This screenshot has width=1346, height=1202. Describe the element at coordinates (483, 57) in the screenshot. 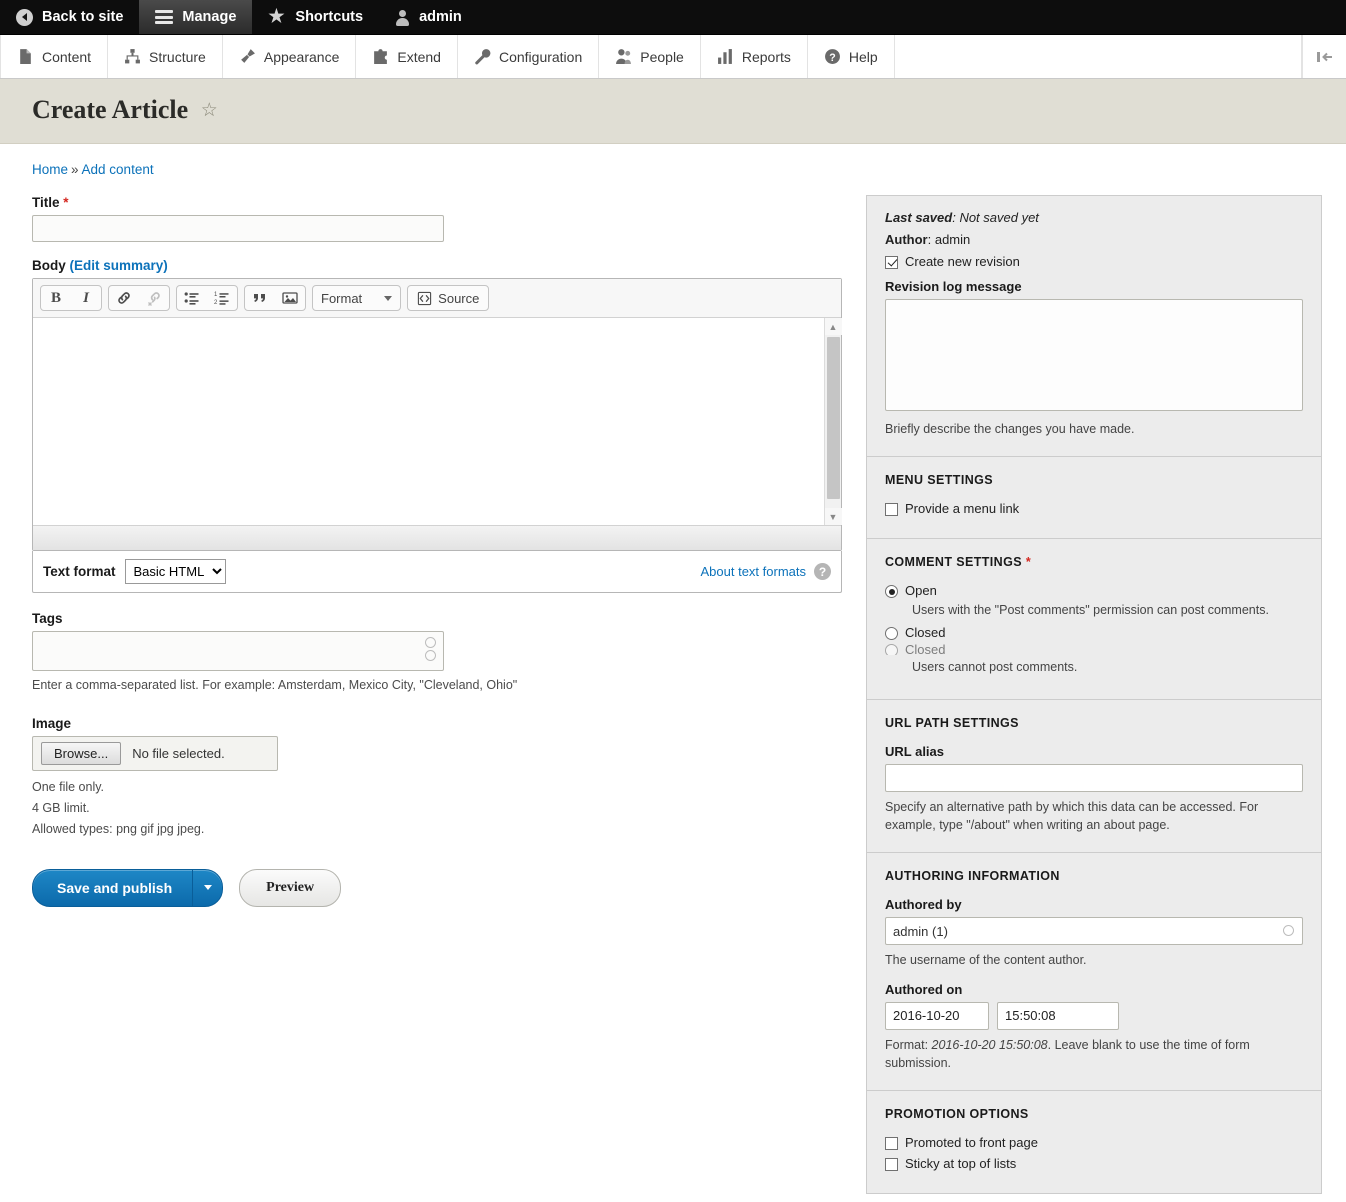

I see `wrench-icon` at that location.